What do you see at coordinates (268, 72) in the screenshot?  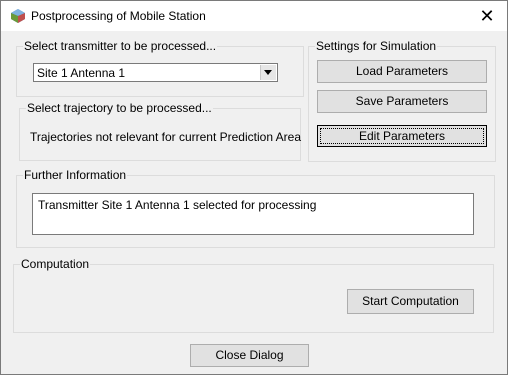 I see `chevron-down-icon` at bounding box center [268, 72].